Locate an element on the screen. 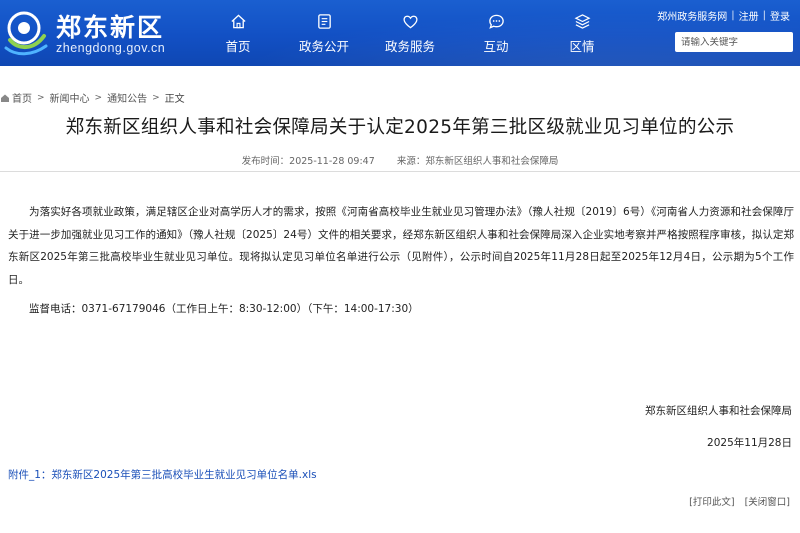  nav-label: 区情 is located at coordinates (582, 46).